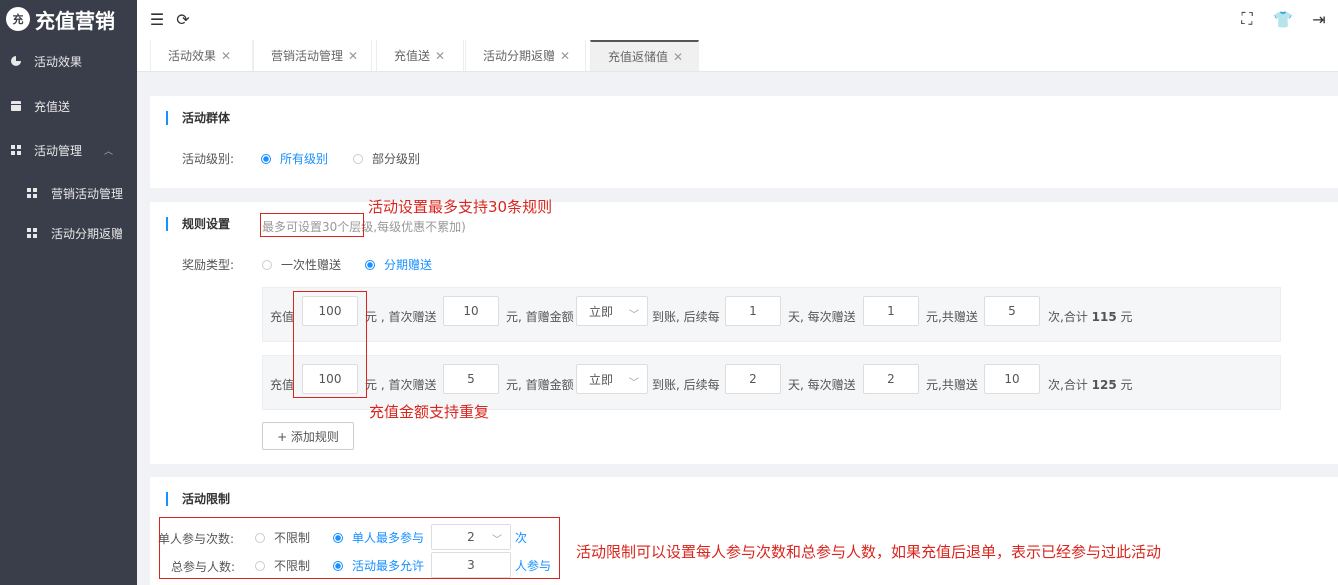 This screenshot has height=585, width=1338. What do you see at coordinates (58, 150) in the screenshot?
I see `sidebar-item-label: 活动管理` at bounding box center [58, 150].